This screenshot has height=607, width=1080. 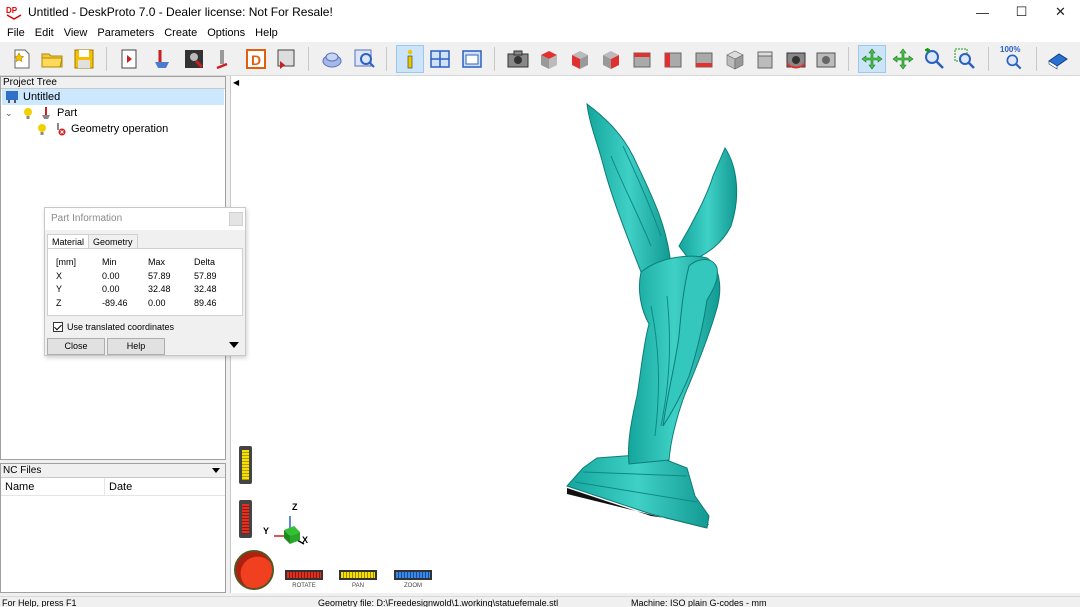 What do you see at coordinates (22, 59) in the screenshot?
I see `new-project-icon` at bounding box center [22, 59].